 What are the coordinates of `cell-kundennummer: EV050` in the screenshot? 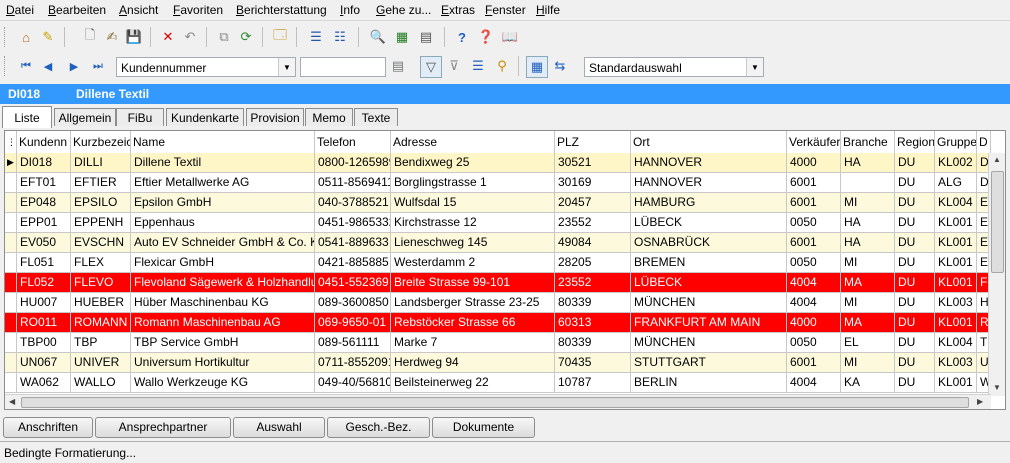 It's located at (44, 242).